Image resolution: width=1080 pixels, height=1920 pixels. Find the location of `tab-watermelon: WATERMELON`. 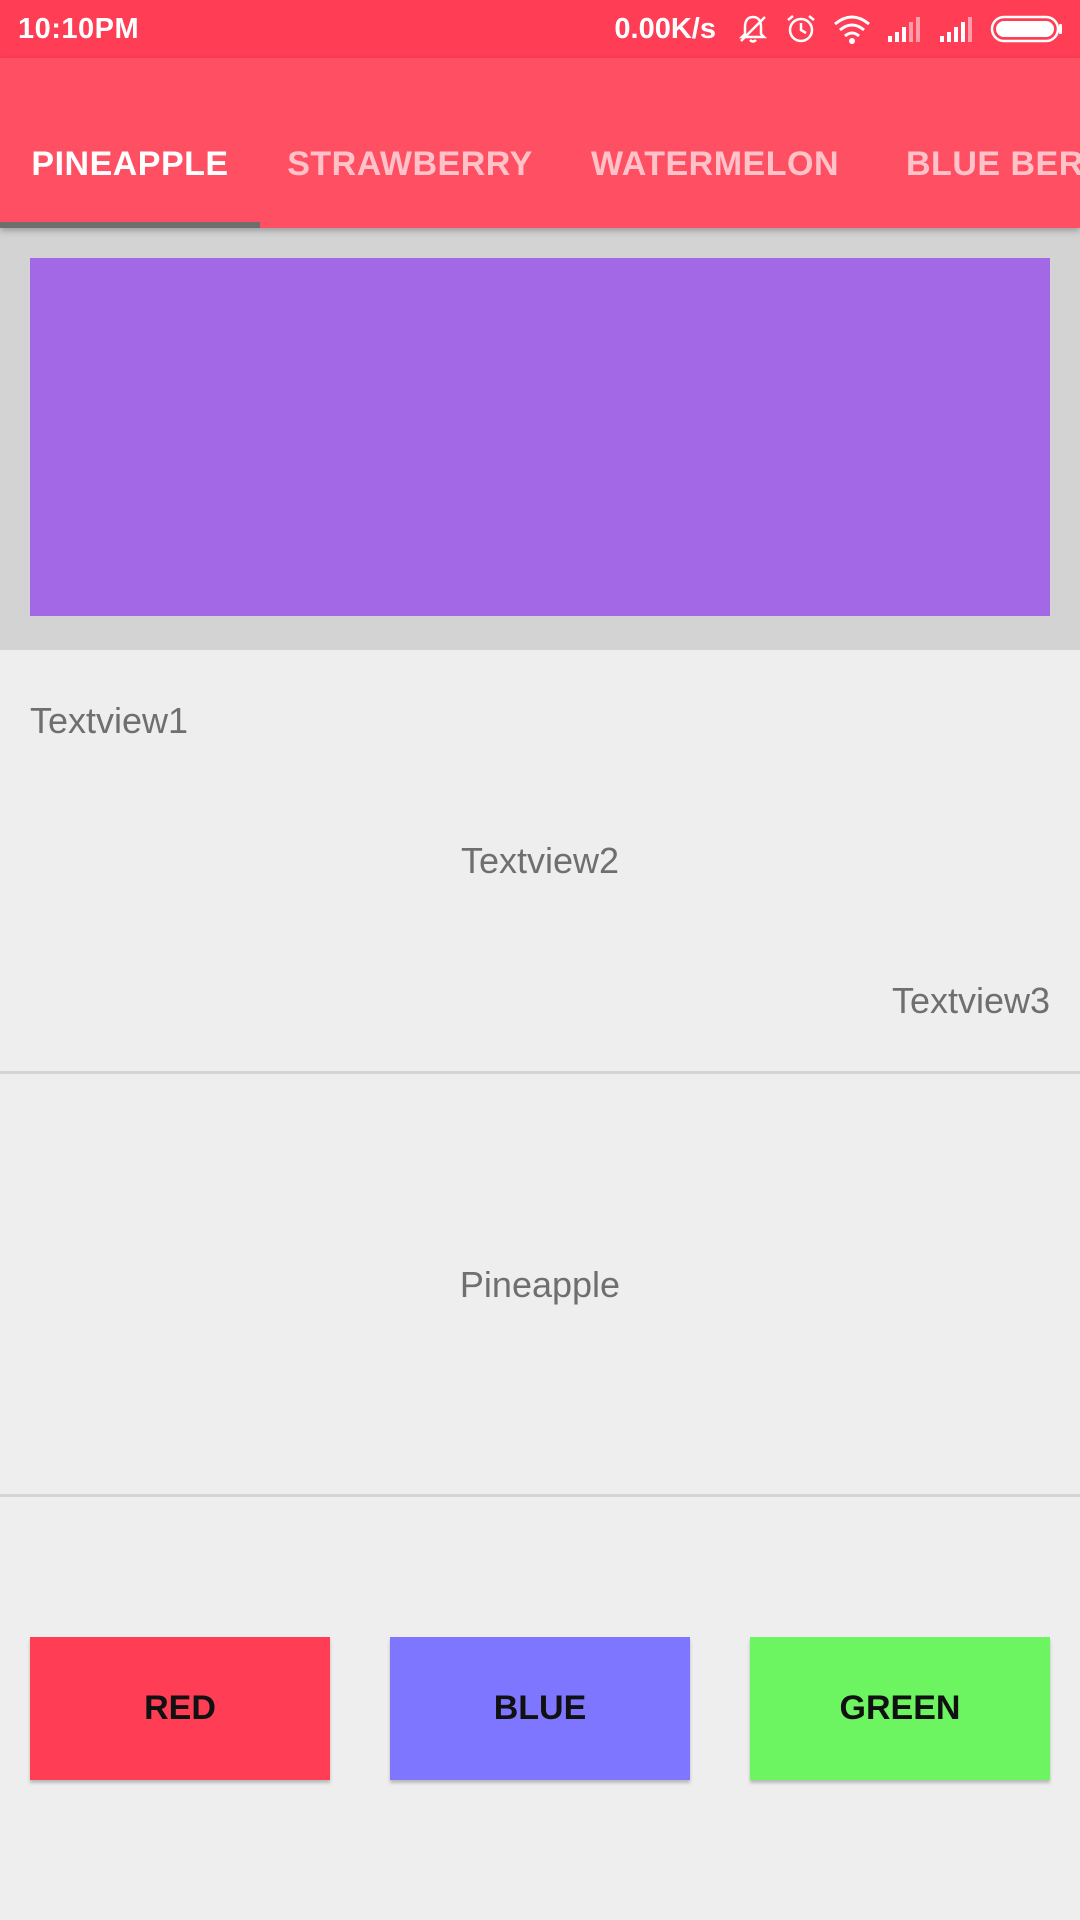

tab-watermelon: WATERMELON is located at coordinates (715, 143).